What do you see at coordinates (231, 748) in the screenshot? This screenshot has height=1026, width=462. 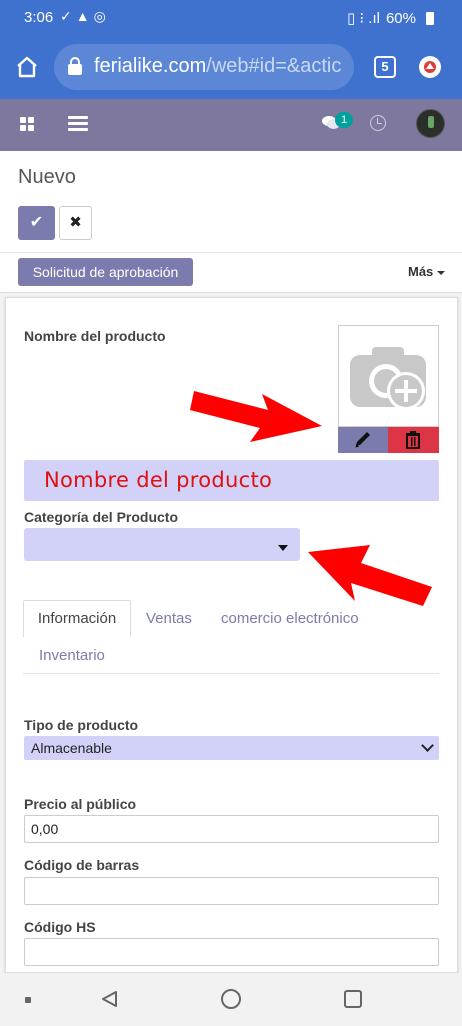 I see `product-type-select: Almacenable` at bounding box center [231, 748].